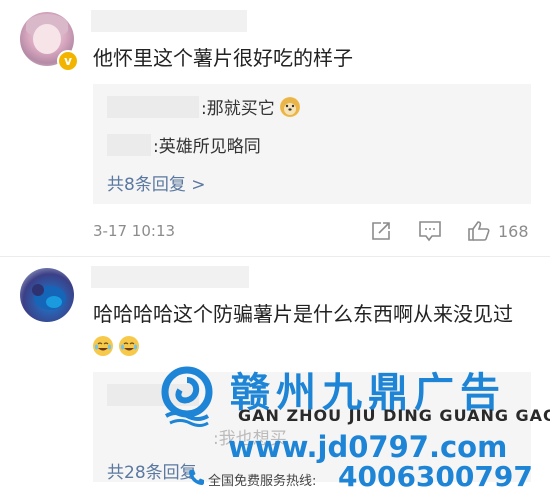  What do you see at coordinates (381, 233) in the screenshot?
I see `share-icon` at bounding box center [381, 233].